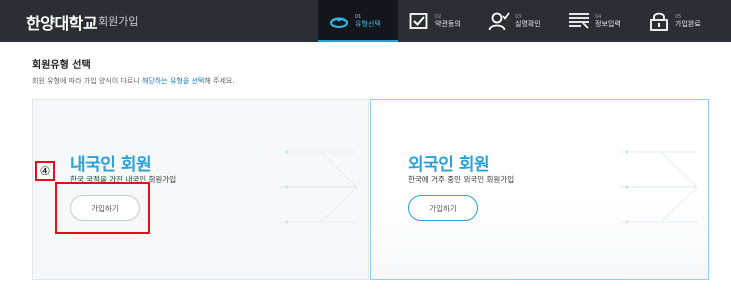  Describe the element at coordinates (608, 23) in the screenshot. I see `step-label: 정보입력` at that location.